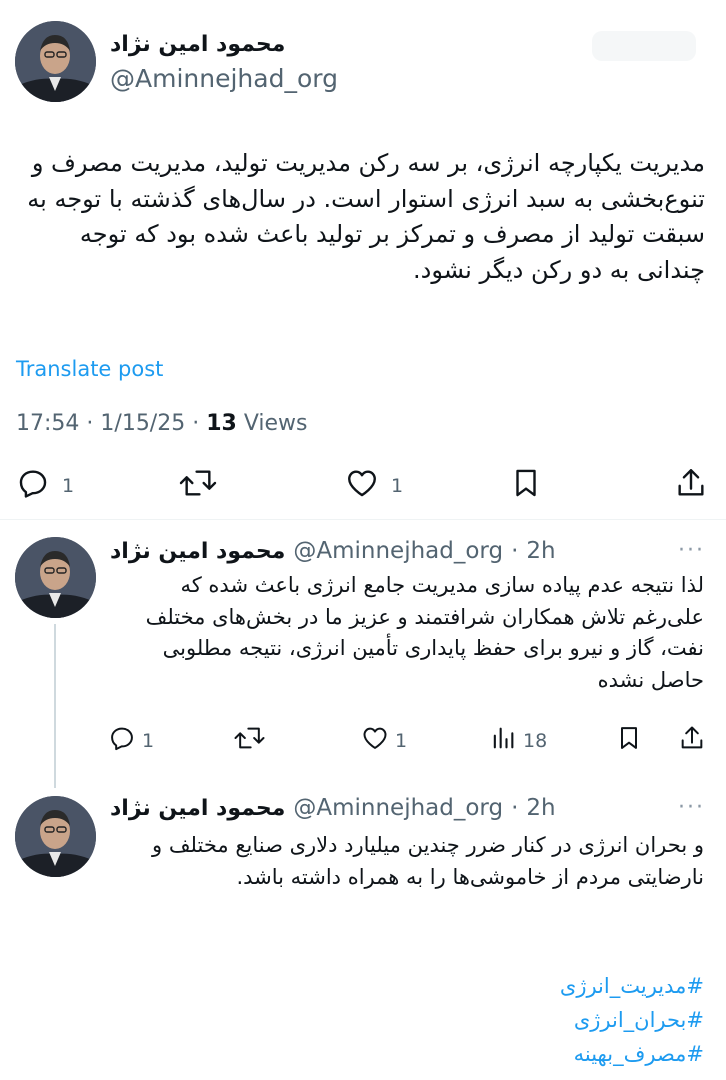  What do you see at coordinates (363, 519) in the screenshot?
I see `post-divider` at bounding box center [363, 519].